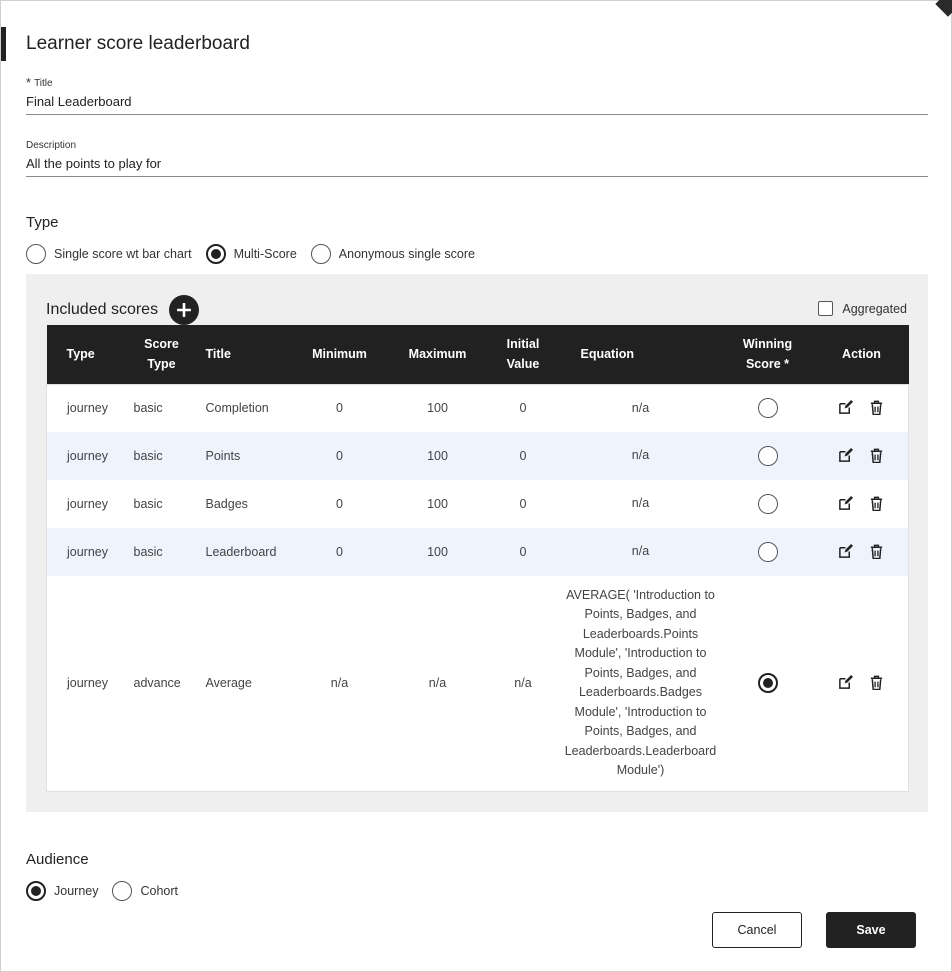  I want to click on type-option-multi-score: Multi-Score, so click(251, 254).